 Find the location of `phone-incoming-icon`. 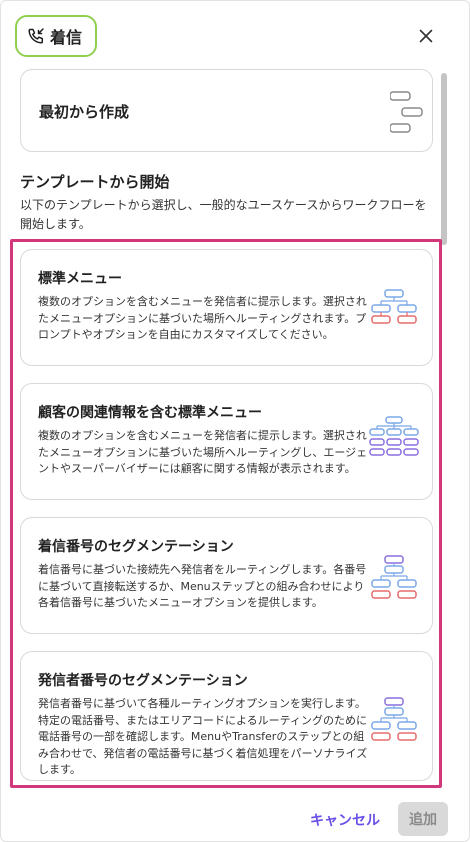

phone-incoming-icon is located at coordinates (36, 36).